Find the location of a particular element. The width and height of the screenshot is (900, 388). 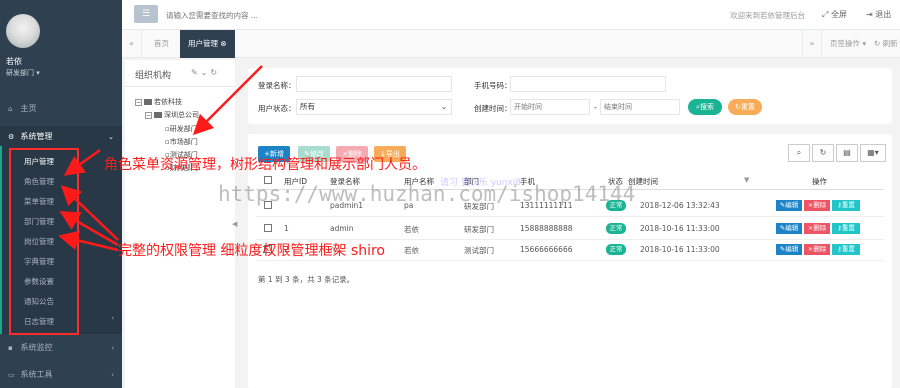

columns-icon: ▦▾ is located at coordinates (873, 152).